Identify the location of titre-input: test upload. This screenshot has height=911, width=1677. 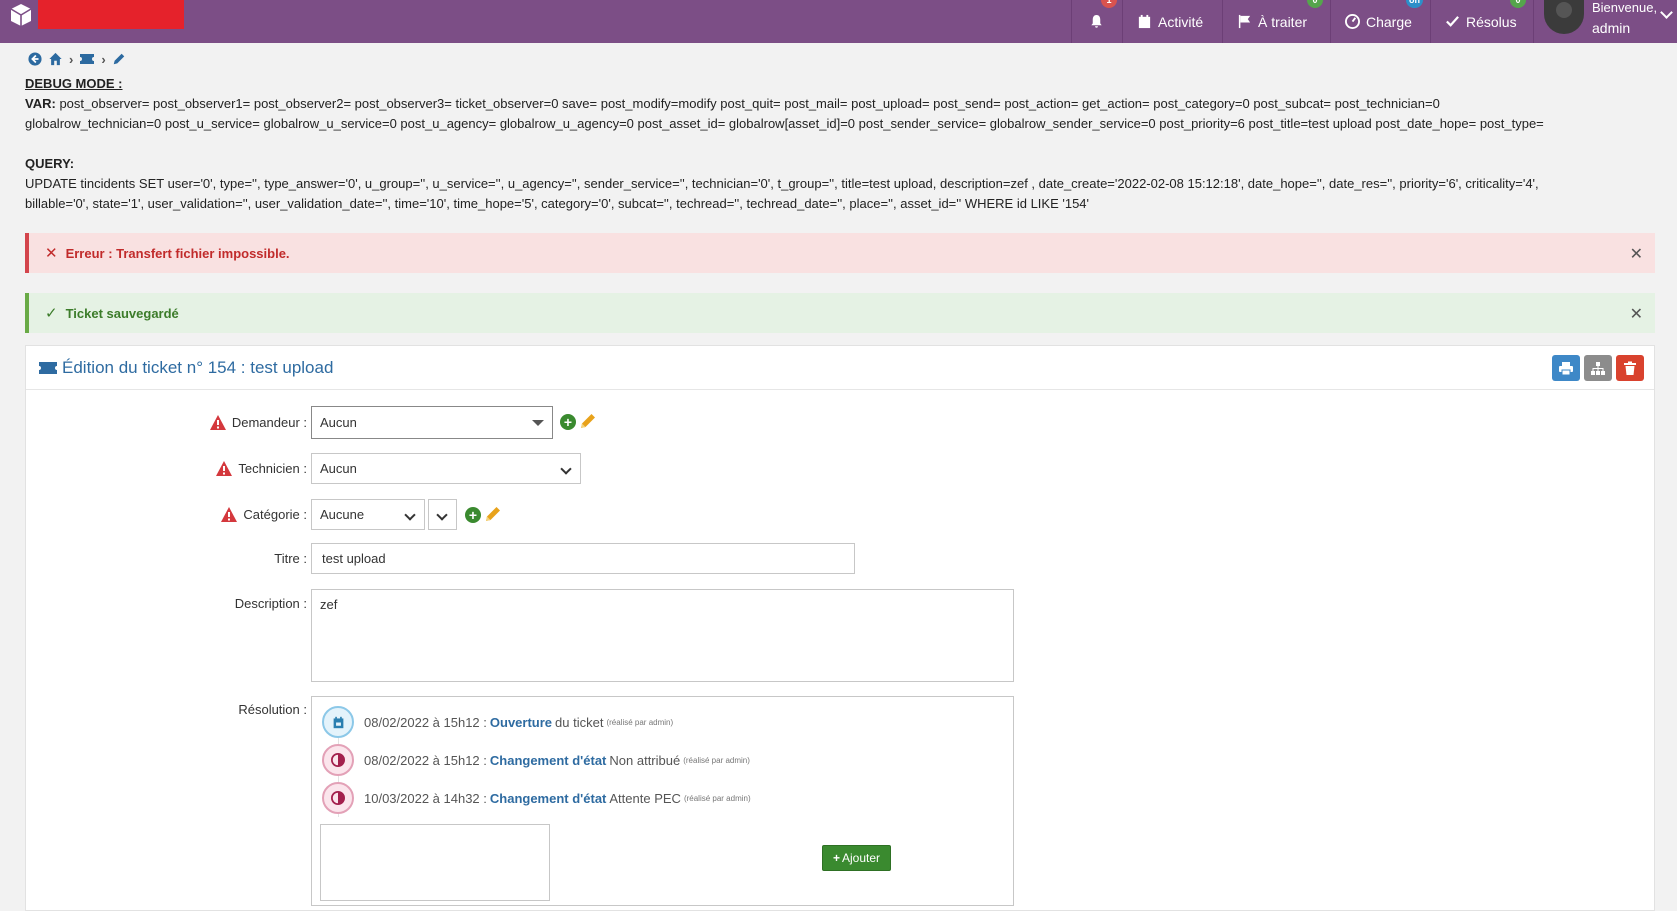
(583, 558).